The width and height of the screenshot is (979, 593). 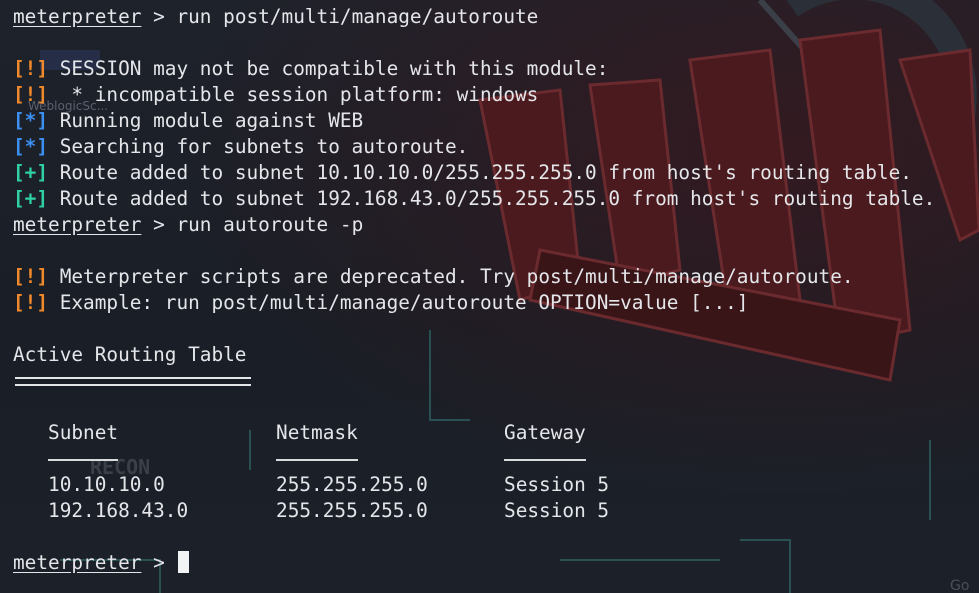 What do you see at coordinates (317, 432) in the screenshot?
I see `column-header: Netmask` at bounding box center [317, 432].